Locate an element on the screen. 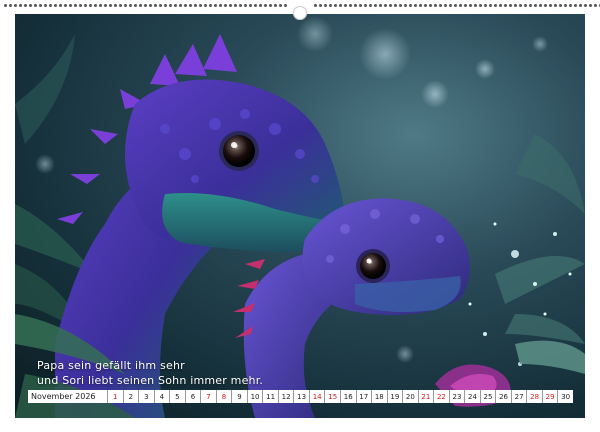 This screenshot has height=432, width=600. calendar-day: 24 is located at coordinates (473, 396).